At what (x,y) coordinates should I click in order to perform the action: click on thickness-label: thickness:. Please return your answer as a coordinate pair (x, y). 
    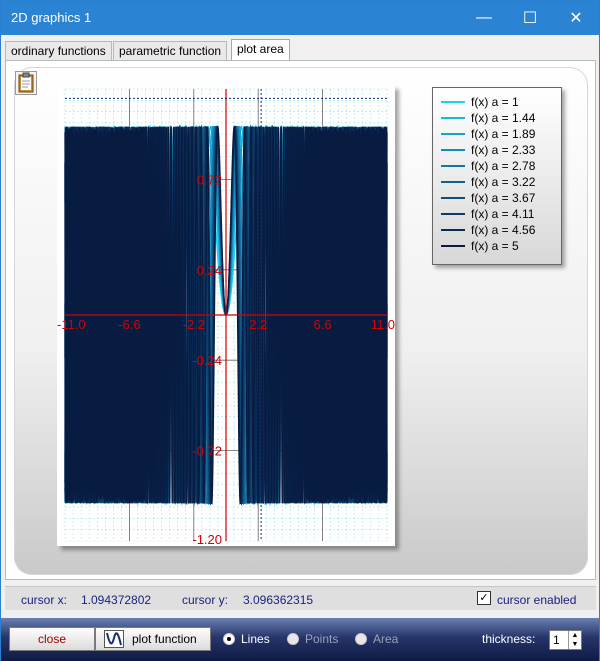
    Looking at the image, I should click on (509, 639).